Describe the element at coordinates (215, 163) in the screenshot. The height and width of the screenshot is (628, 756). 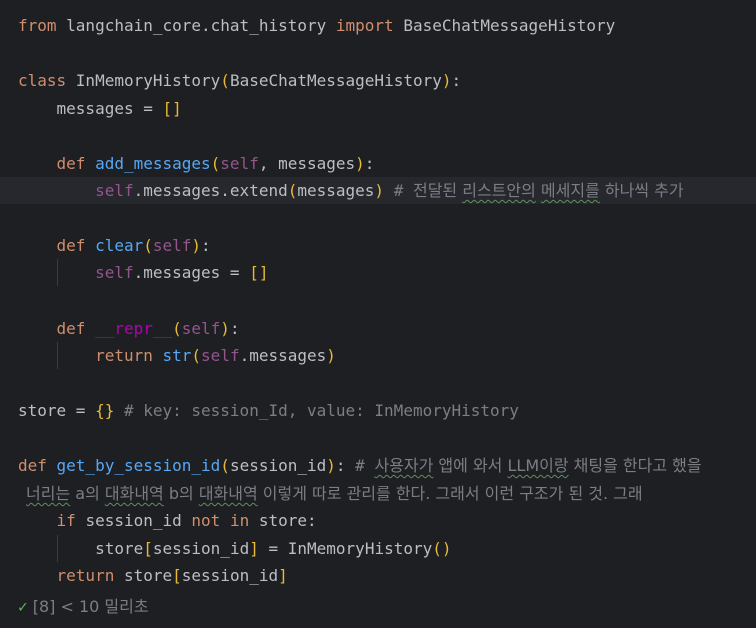
I see `code-line-6: def add_messages(self, messages):` at that location.